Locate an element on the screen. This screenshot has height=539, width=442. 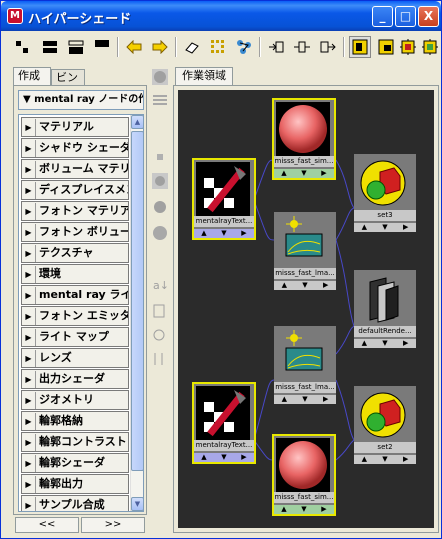
xlarge-swatch-icon is located at coordinates (160, 233).